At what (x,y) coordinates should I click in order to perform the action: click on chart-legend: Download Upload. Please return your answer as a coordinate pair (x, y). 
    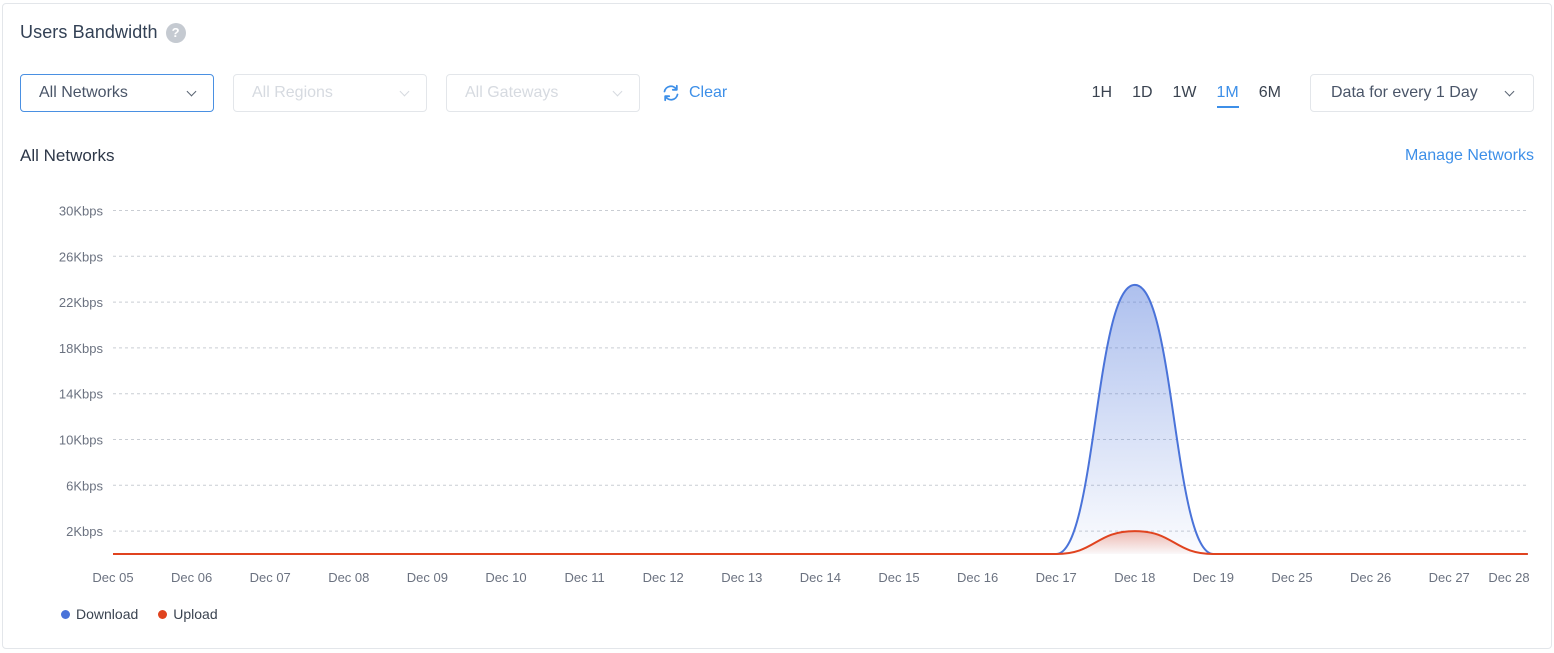
    Looking at the image, I should click on (139, 614).